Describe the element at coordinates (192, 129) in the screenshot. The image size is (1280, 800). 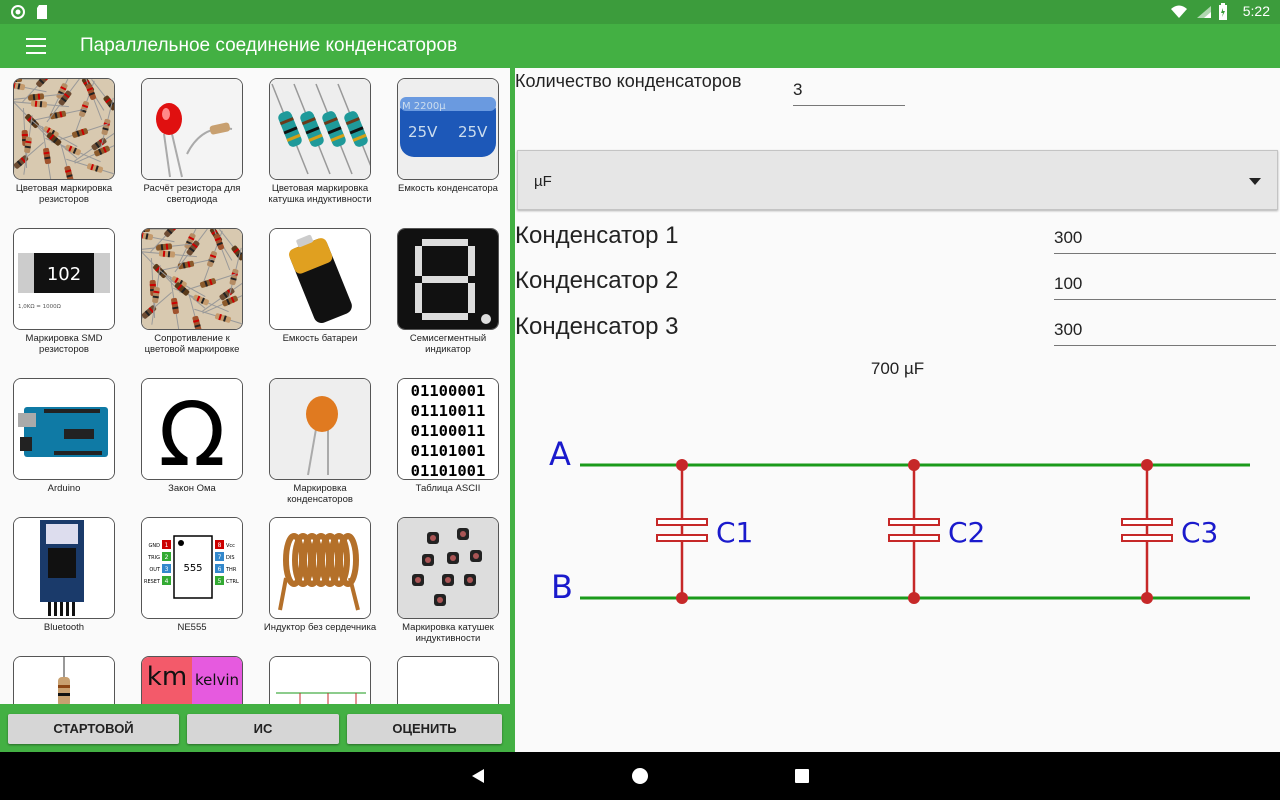
I see `led-resistor-photo-icon` at that location.